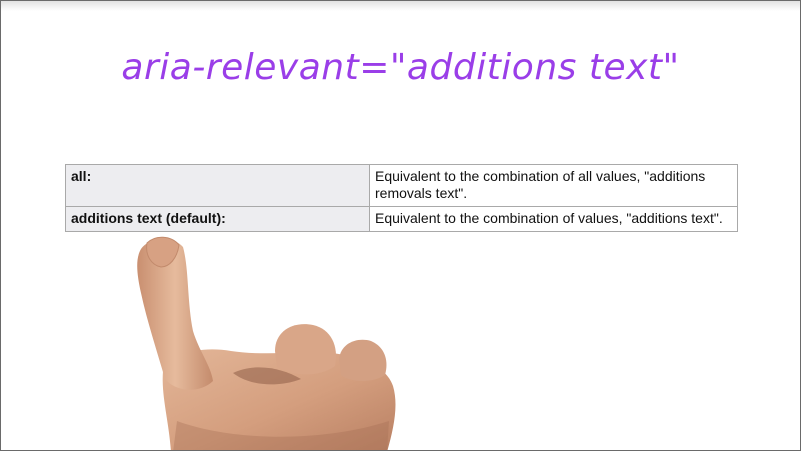 This screenshot has height=451, width=801. Describe the element at coordinates (306, 349) in the screenshot. I see `middle-finger-knuckle` at that location.